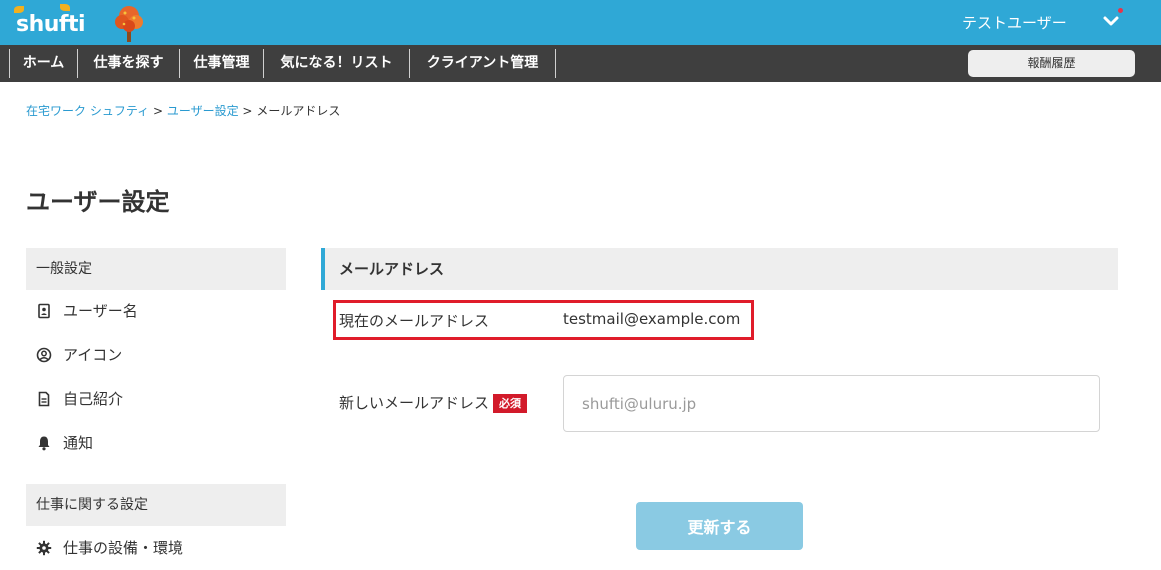  Describe the element at coordinates (100, 311) in the screenshot. I see `sidebar-item-label: ユーザー名` at that location.